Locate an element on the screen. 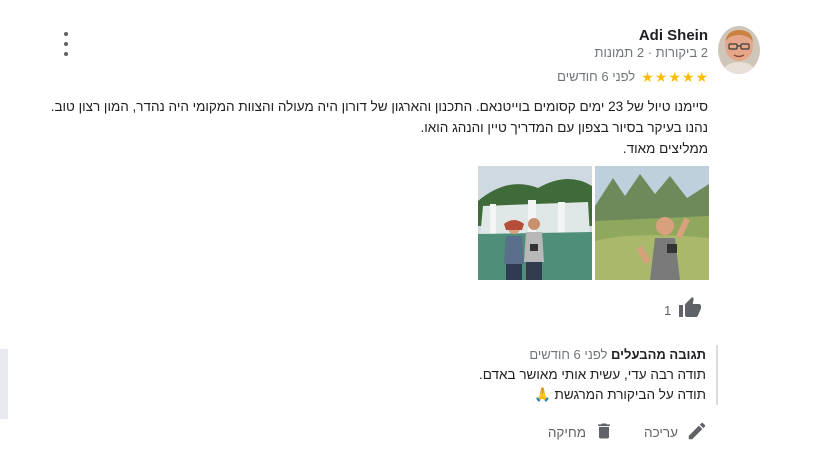 Image resolution: width=814 pixels, height=470 pixels. like-control: 1 is located at coordinates (683, 310).